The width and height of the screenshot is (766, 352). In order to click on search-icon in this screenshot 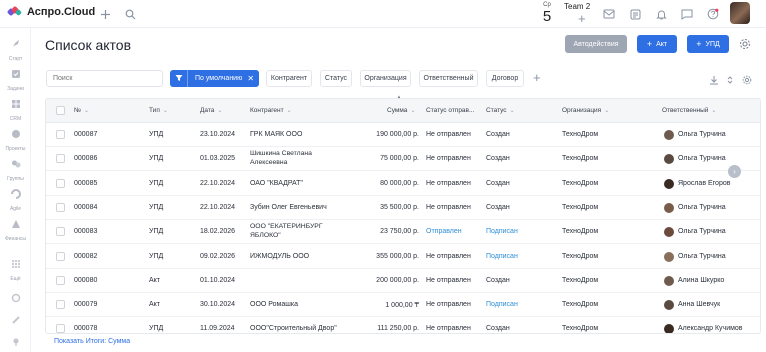, I will do `click(130, 14)`.